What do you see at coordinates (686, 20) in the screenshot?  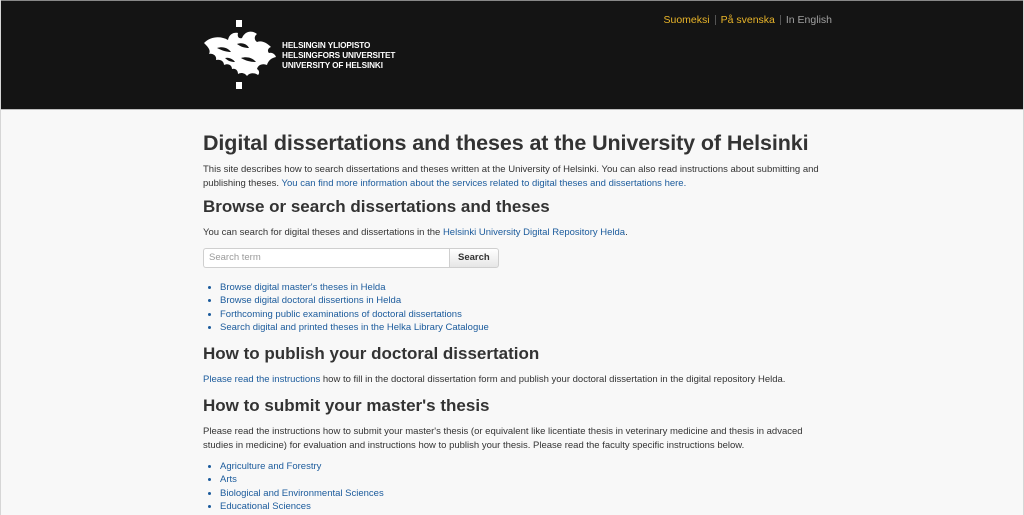 I see `language-link-finnish: Suomeksi` at bounding box center [686, 20].